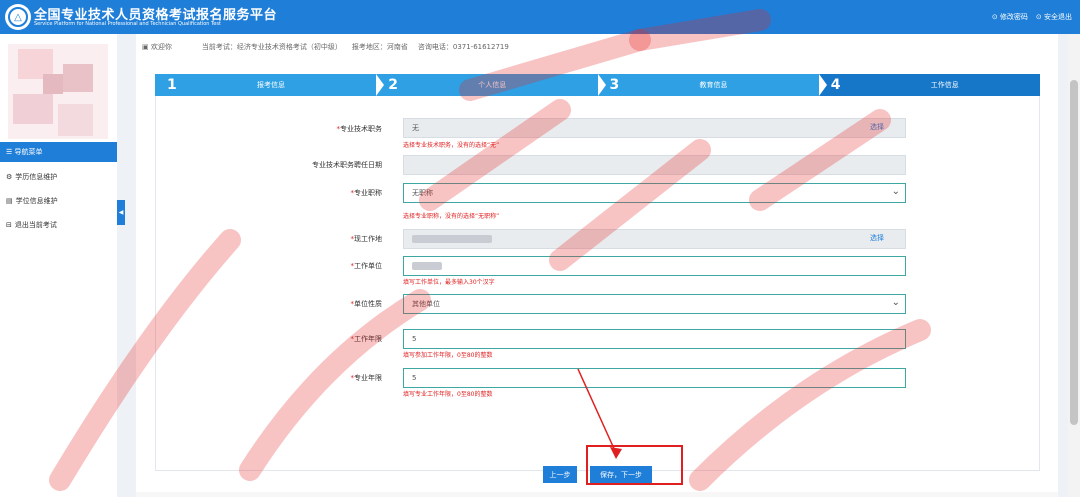 Image resolution: width=1080 pixels, height=497 pixels. What do you see at coordinates (157, 47) in the screenshot?
I see `welcome-text: ▣ 欢迎你` at bounding box center [157, 47].